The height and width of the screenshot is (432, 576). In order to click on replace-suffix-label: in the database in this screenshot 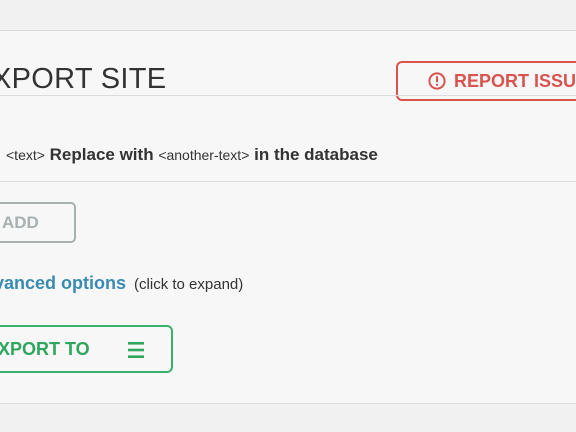, I will do `click(316, 154)`.